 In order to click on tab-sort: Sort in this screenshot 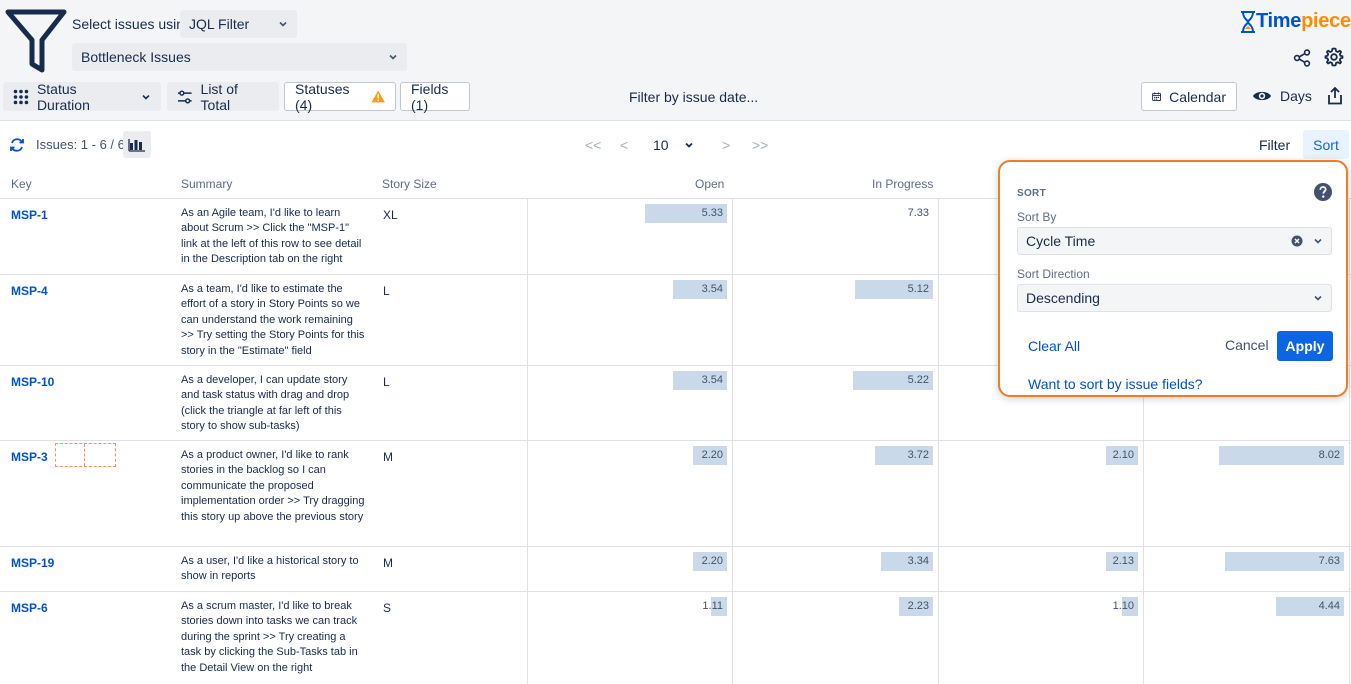, I will do `click(1326, 144)`.